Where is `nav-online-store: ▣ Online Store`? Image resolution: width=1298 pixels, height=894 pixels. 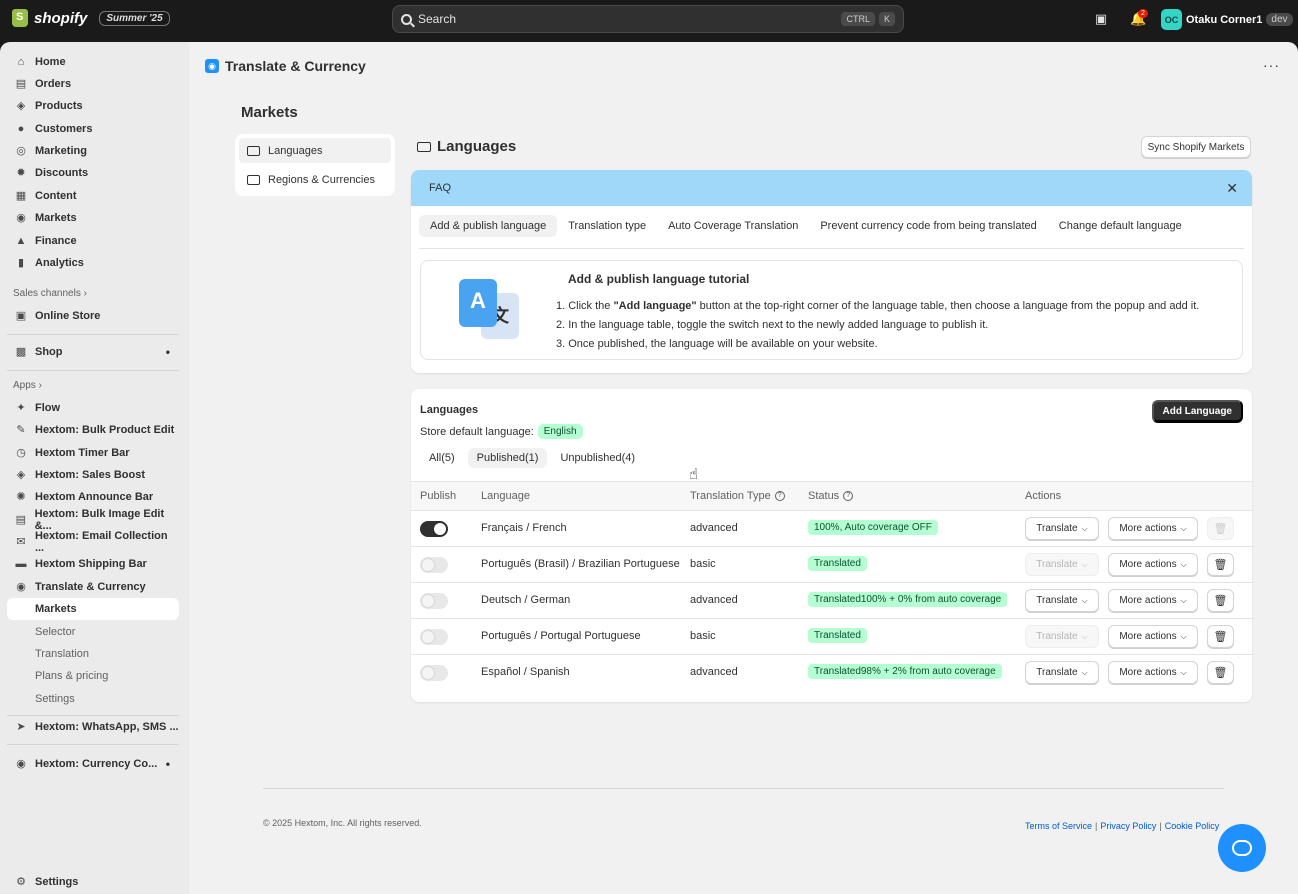
nav-online-store: ▣ Online Store is located at coordinates (93, 316).